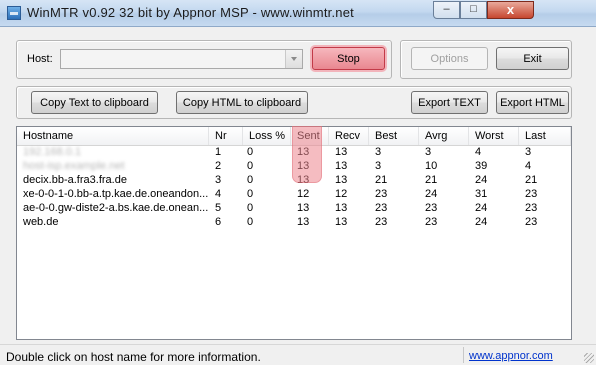 The width and height of the screenshot is (596, 365). I want to click on cell-hostname: web.de, so click(117, 222).